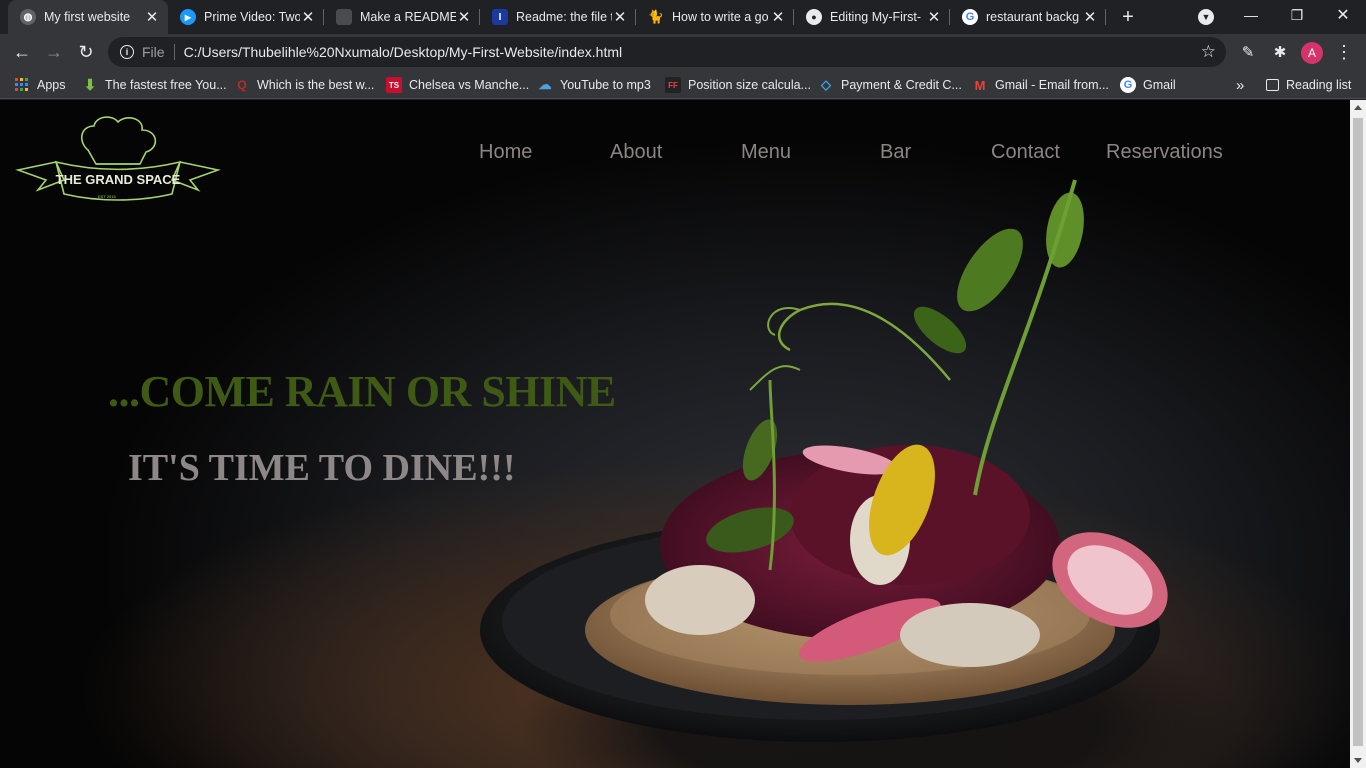 The height and width of the screenshot is (768, 1366). What do you see at coordinates (1343, 15) in the screenshot?
I see `close-window-button: ✕` at bounding box center [1343, 15].